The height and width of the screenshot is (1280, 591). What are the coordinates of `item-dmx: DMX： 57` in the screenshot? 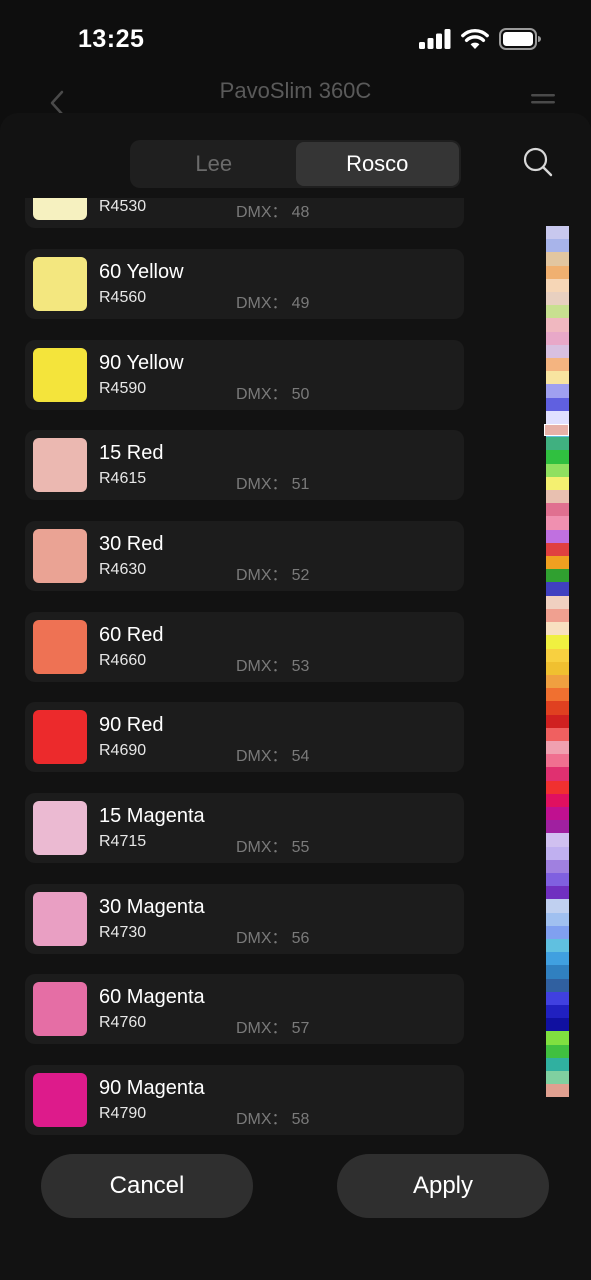 It's located at (272, 1026).